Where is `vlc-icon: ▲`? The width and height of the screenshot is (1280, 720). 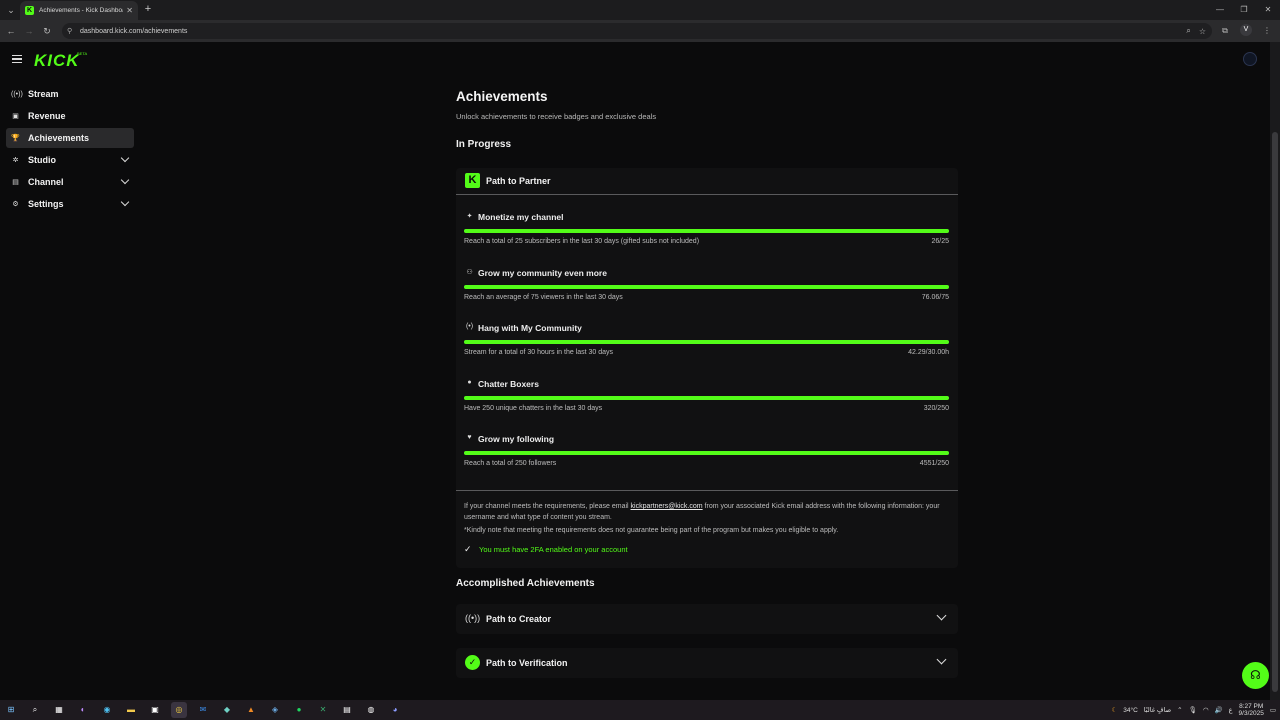 vlc-icon: ▲ is located at coordinates (251, 710).